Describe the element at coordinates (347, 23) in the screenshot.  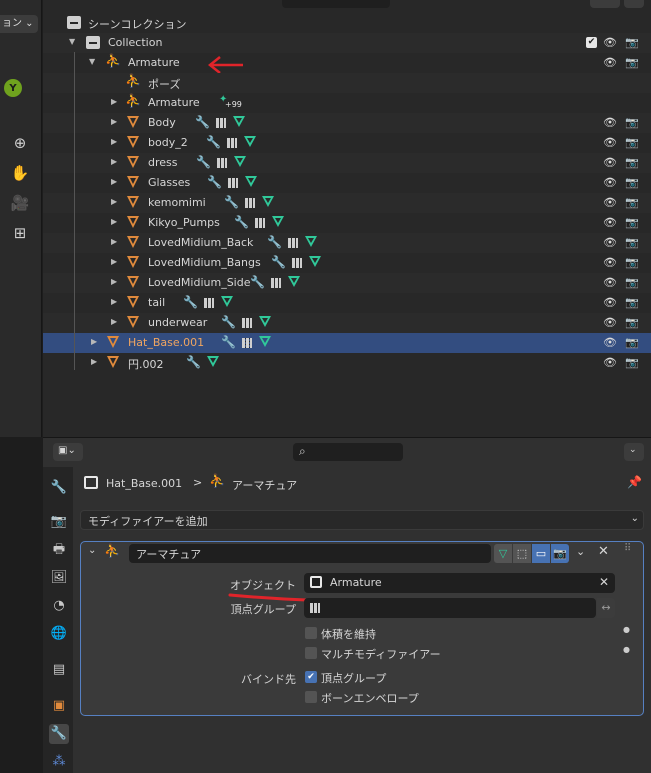
I see `outliner-row-scene-collection: シーンコレクション` at that location.